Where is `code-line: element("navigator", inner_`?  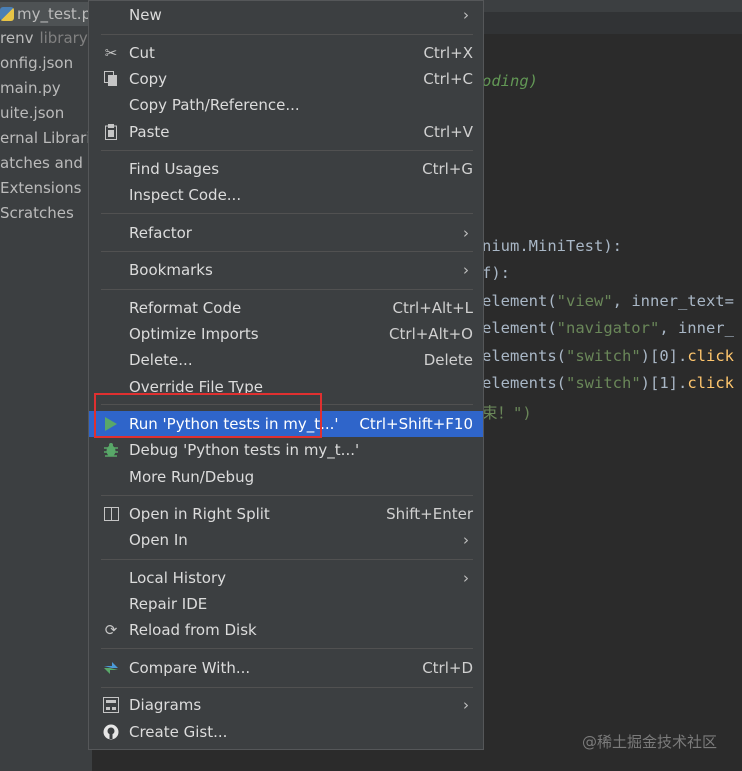 code-line: element("navigator", inner_ is located at coordinates (608, 328).